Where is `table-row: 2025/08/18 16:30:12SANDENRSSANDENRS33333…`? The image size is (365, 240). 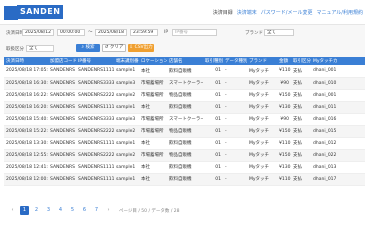 table-row: 2025/08/18 16:30:12SANDENRSSANDENRS33333… is located at coordinates (184, 83).